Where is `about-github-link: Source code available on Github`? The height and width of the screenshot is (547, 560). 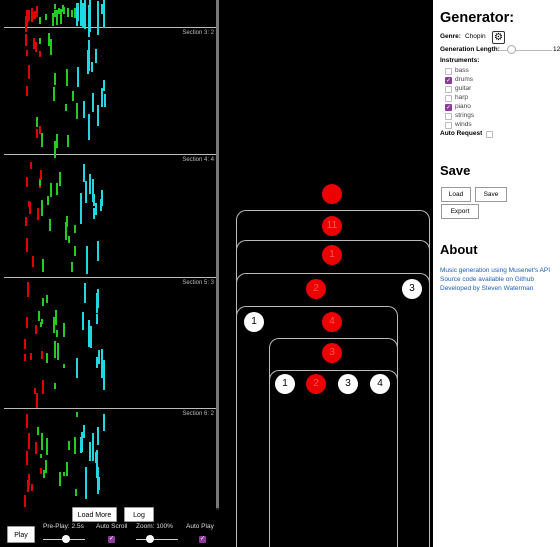
about-github-link: Source code available on Github is located at coordinates (487, 279).